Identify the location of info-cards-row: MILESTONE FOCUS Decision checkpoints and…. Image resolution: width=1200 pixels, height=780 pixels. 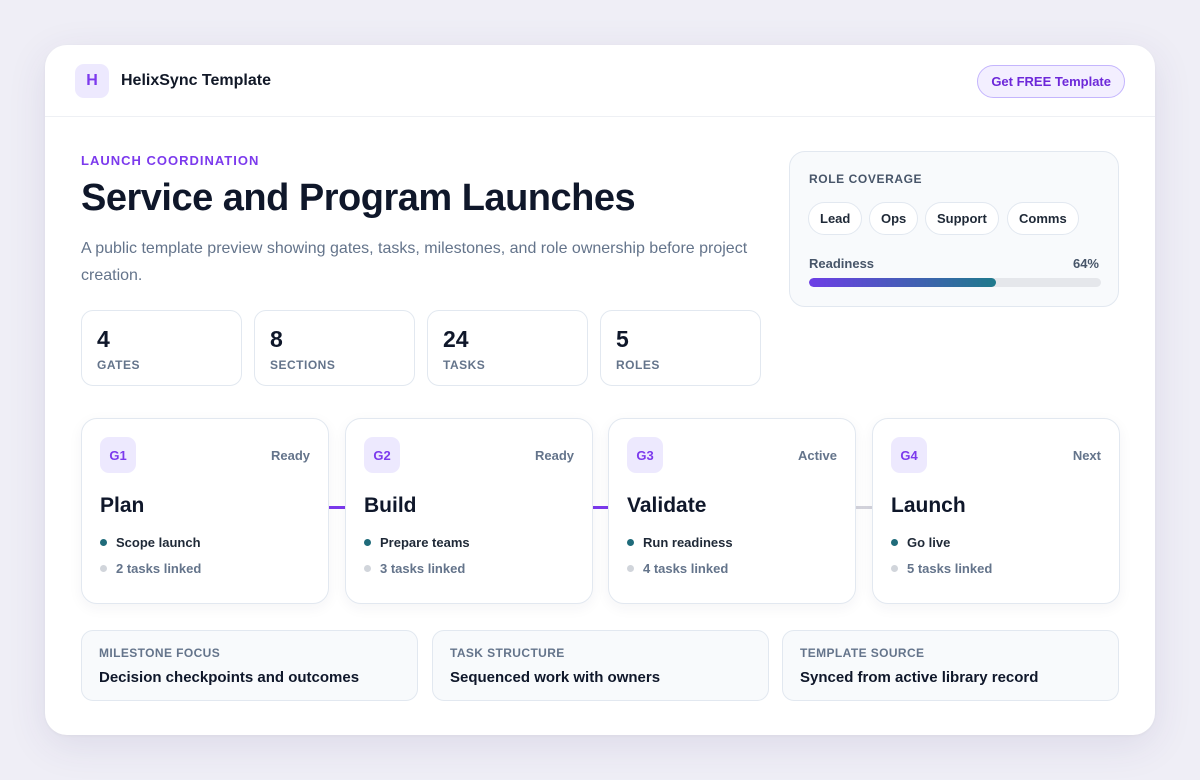
(600, 665).